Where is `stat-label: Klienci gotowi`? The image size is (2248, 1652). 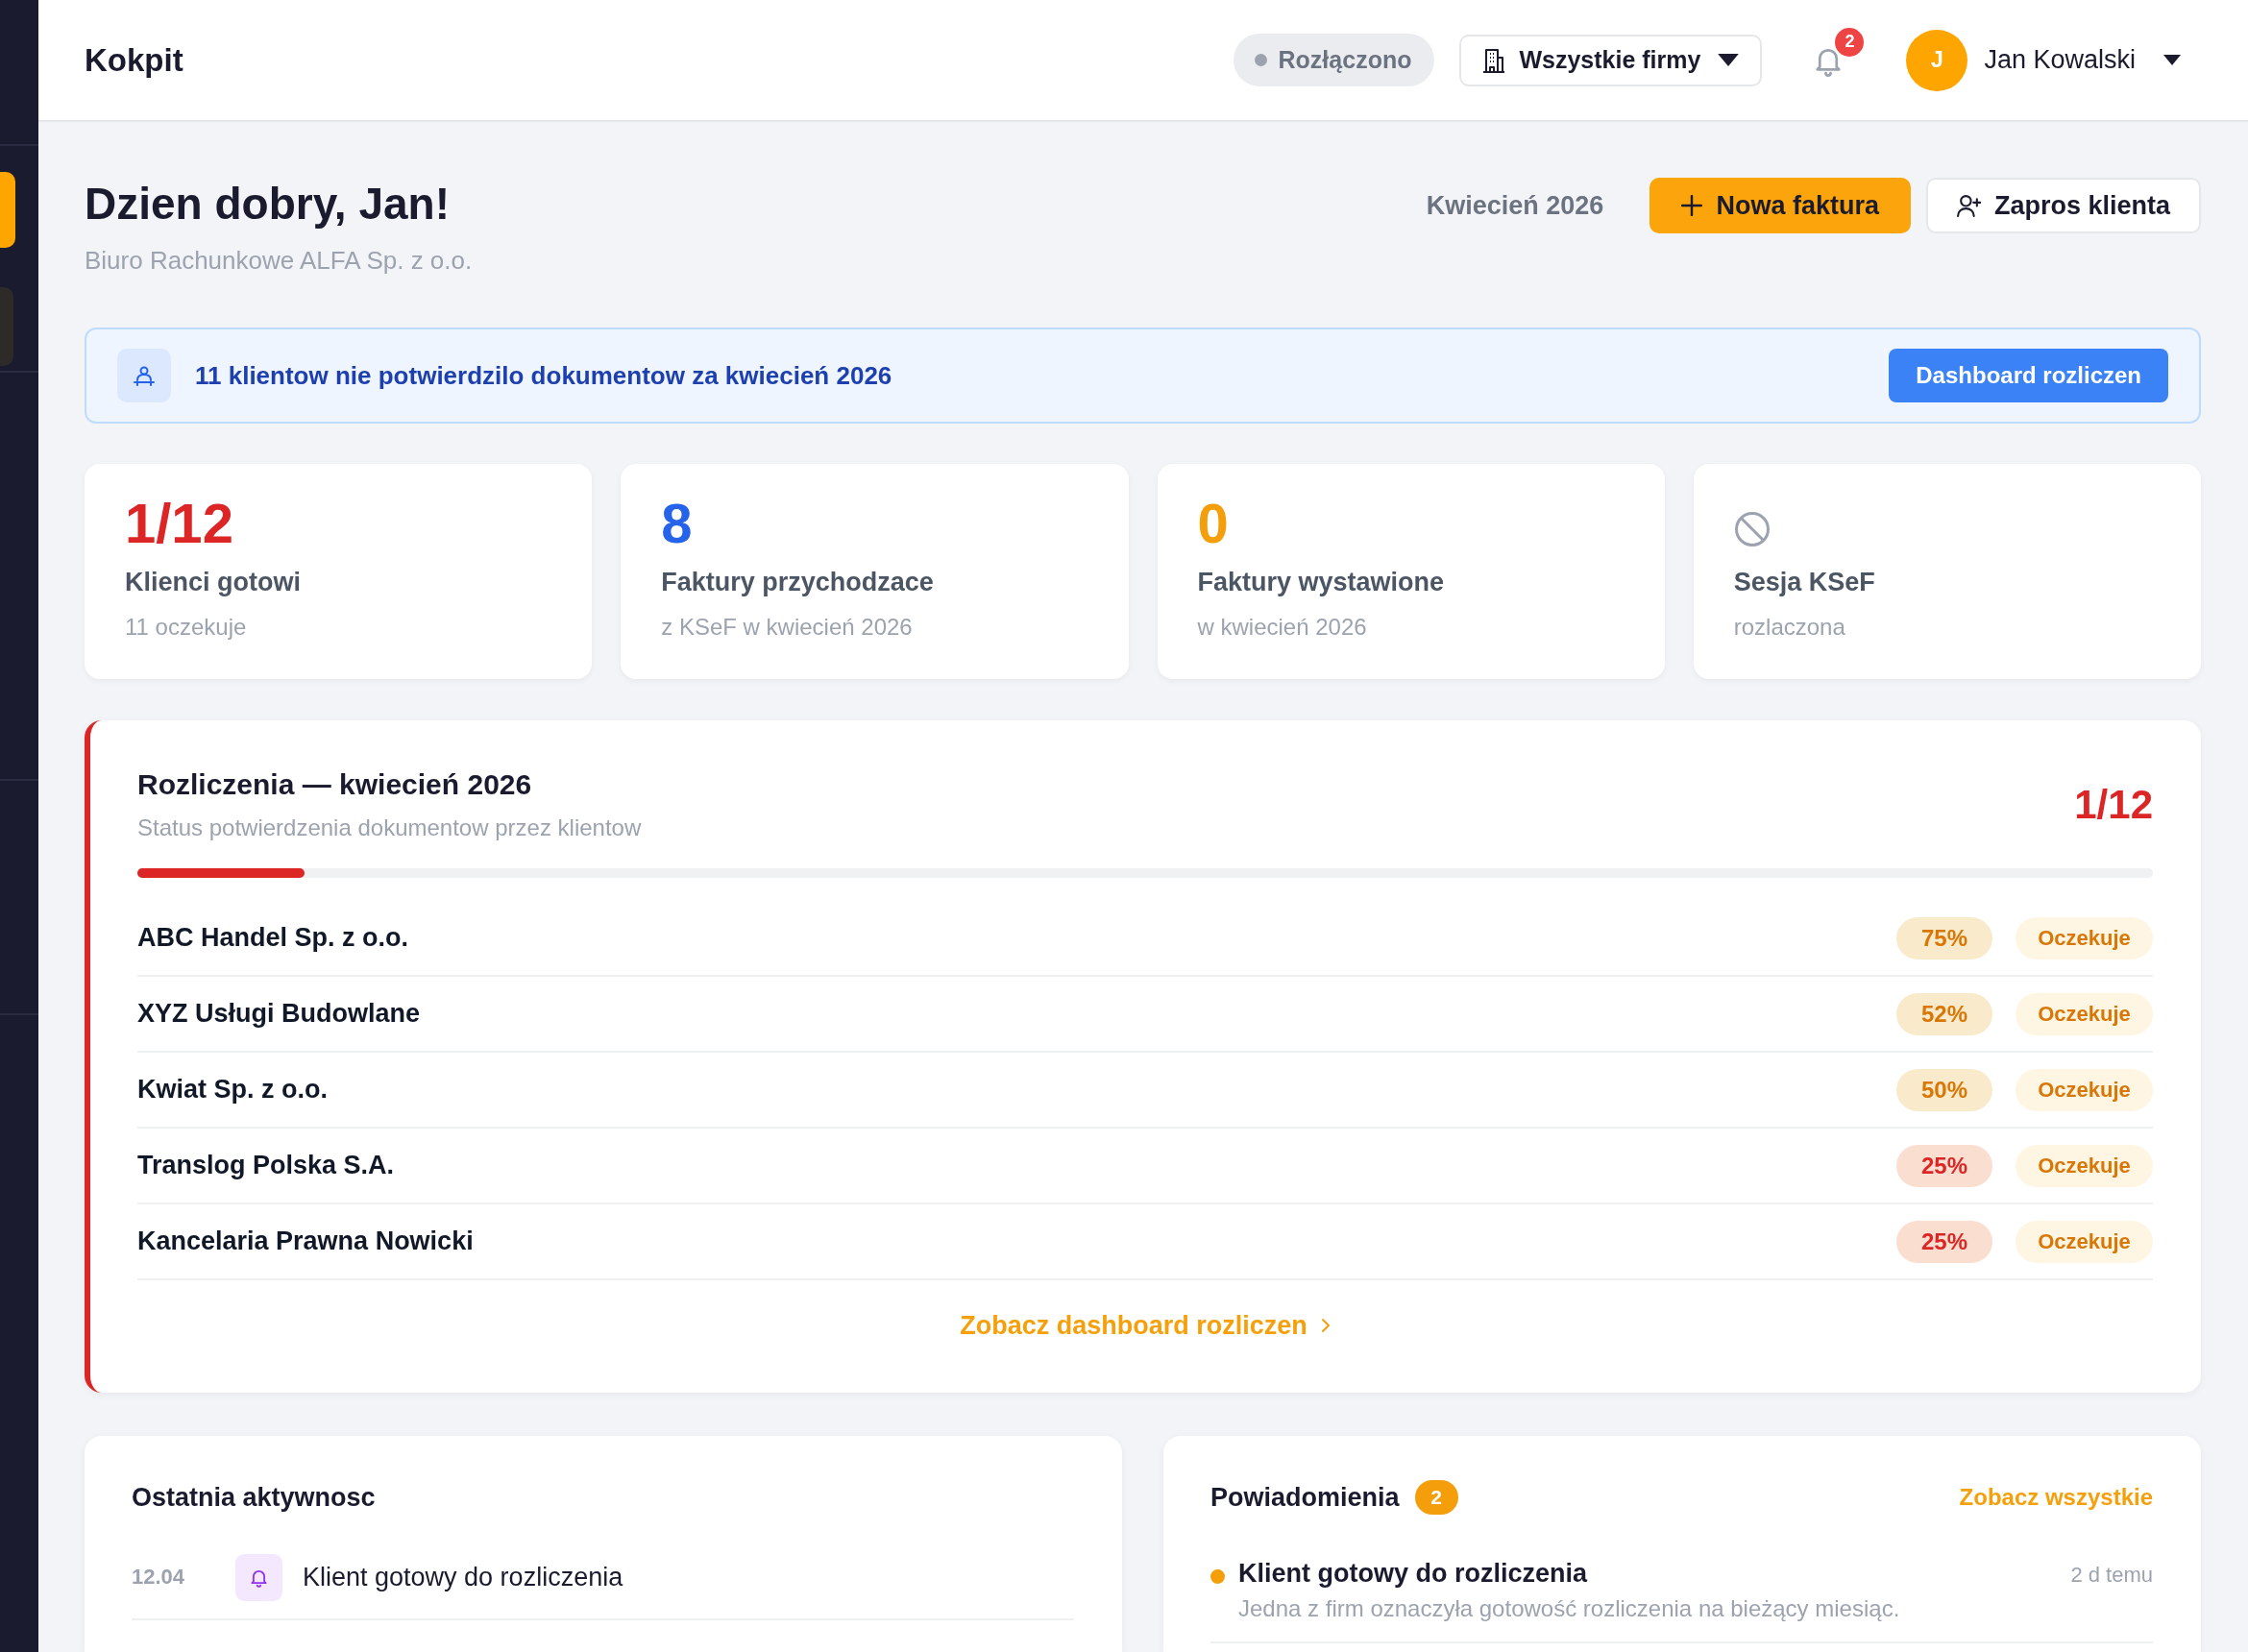
stat-label: Klienci gotowi is located at coordinates (213, 582).